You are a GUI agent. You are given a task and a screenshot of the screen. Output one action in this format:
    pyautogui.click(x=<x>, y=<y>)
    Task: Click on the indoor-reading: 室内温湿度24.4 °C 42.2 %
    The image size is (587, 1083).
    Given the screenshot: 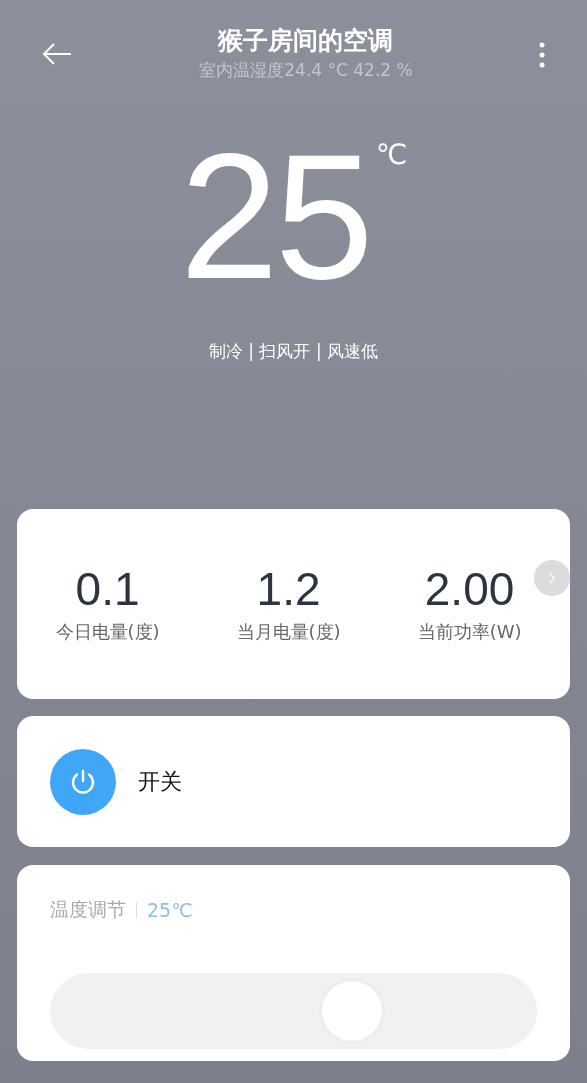 What is the action you would take?
    pyautogui.click(x=306, y=70)
    